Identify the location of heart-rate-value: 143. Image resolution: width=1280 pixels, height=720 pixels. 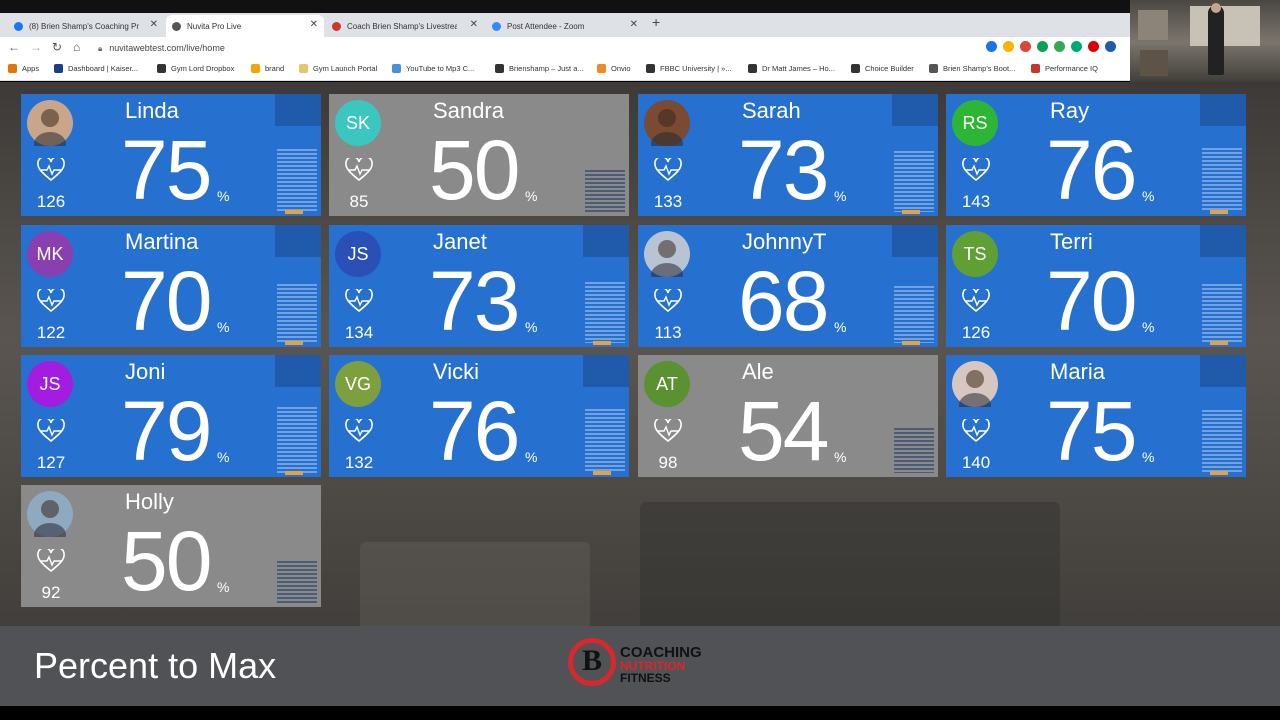
(976, 201).